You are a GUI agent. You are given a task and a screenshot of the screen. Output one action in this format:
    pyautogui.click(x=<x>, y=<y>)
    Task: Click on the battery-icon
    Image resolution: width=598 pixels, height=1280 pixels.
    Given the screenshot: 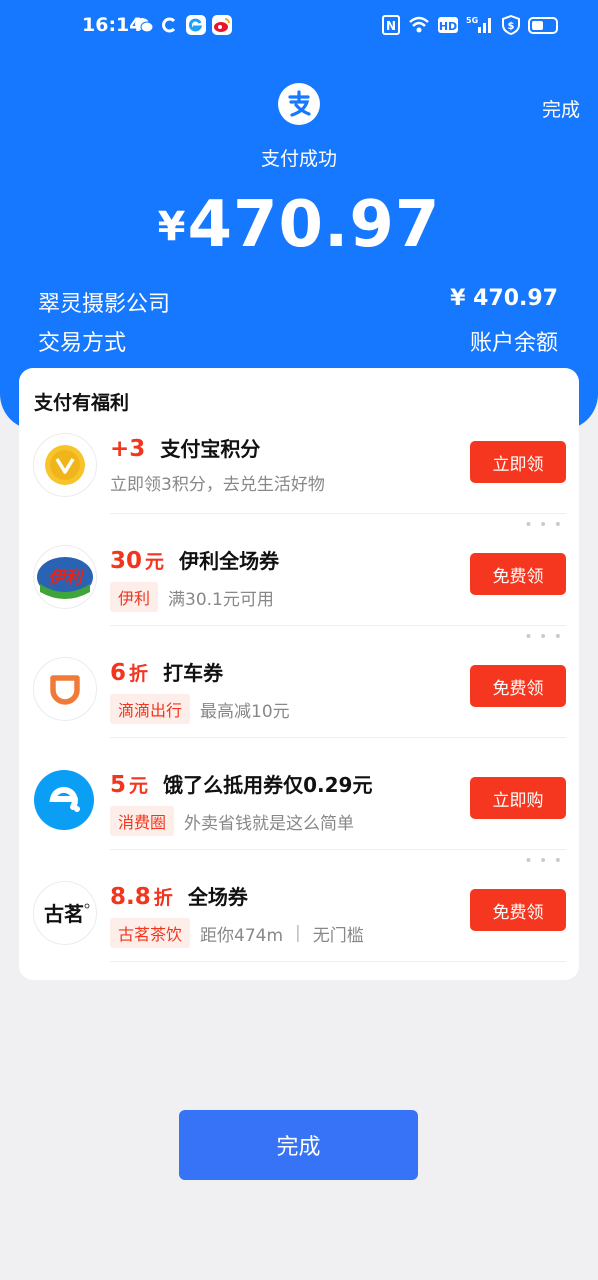 What is the action you would take?
    pyautogui.click(x=543, y=25)
    